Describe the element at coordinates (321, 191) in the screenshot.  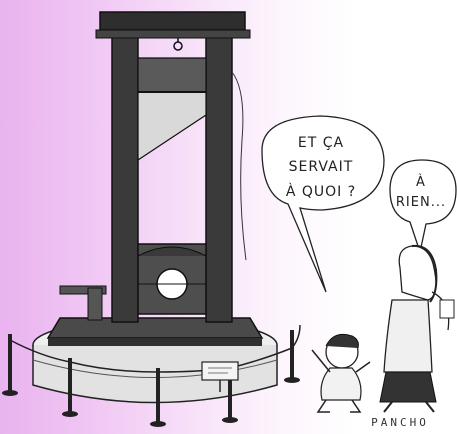
I see `bubble-child-line-3: À QUOI ?` at that location.